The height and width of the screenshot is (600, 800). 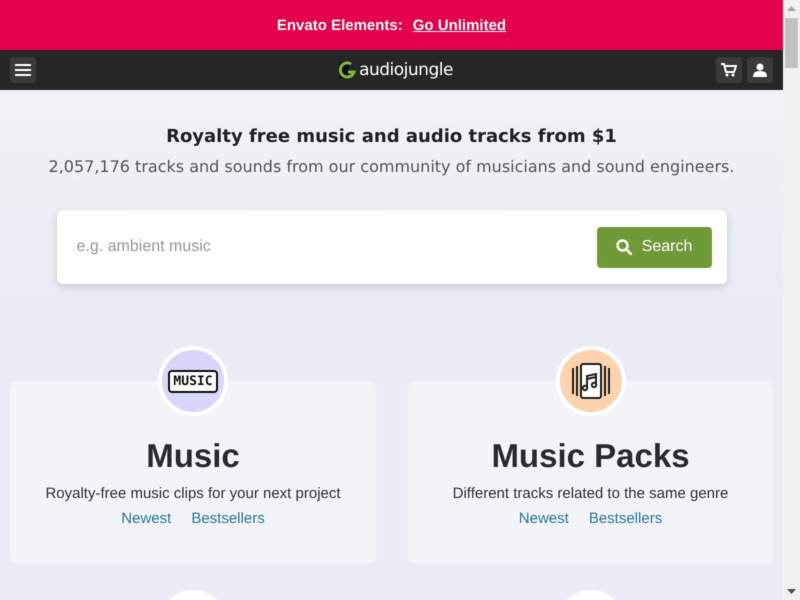 I want to click on search-button: Search, so click(x=654, y=247).